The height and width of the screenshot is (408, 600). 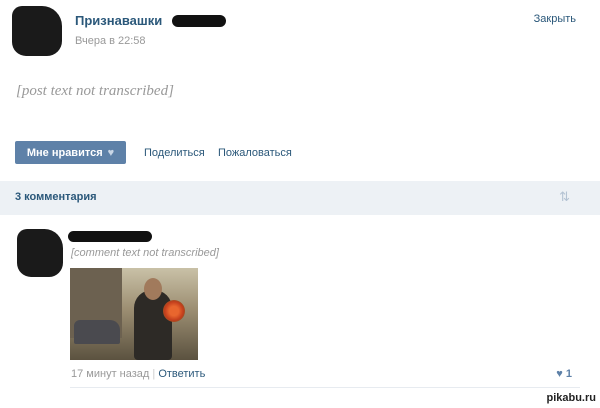 I want to click on photo-car, so click(x=97, y=332).